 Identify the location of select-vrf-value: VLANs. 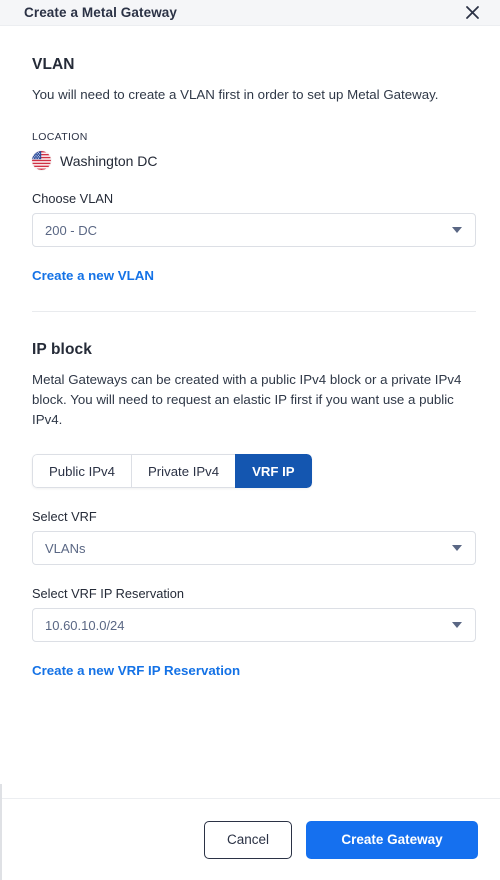
(65, 548).